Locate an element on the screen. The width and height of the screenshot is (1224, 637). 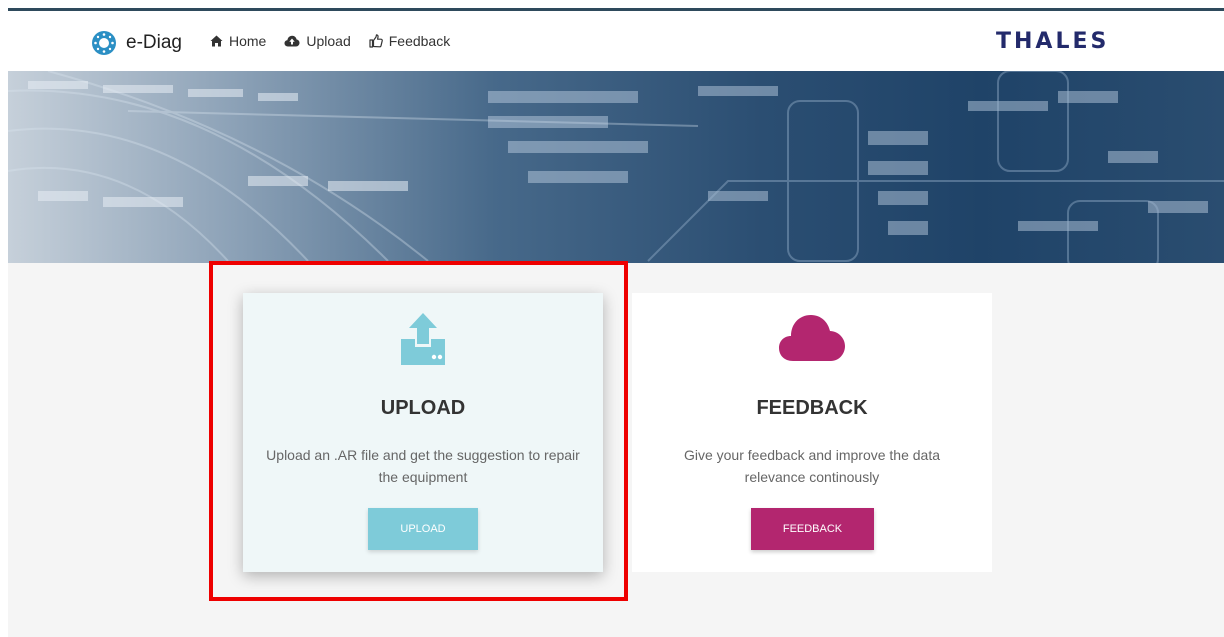
nav-item-label: Feedback is located at coordinates (419, 41).